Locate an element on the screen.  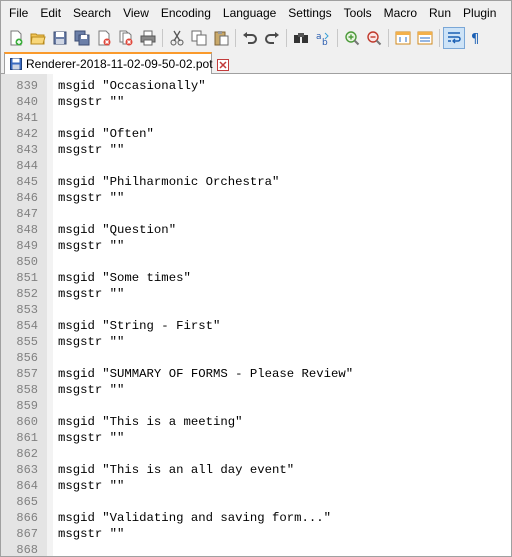
paste-icon is located at coordinates (221, 37).